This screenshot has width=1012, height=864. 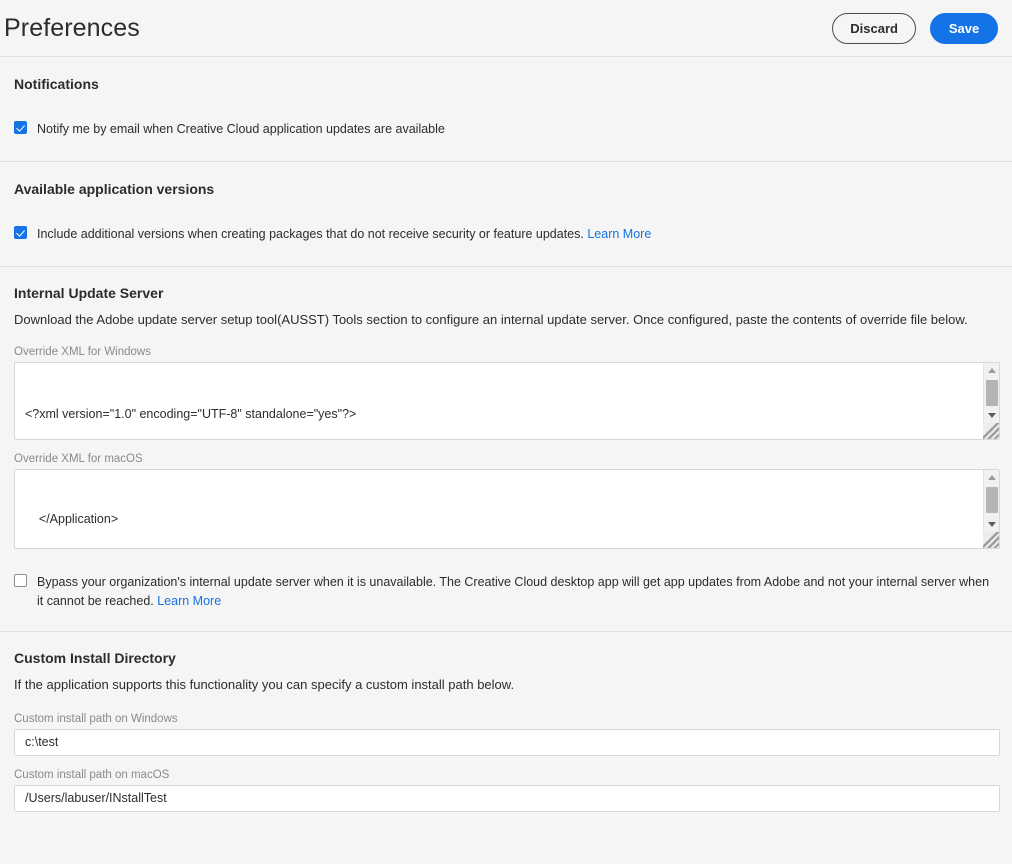 What do you see at coordinates (72, 27) in the screenshot?
I see `page-title: Preferences` at bounding box center [72, 27].